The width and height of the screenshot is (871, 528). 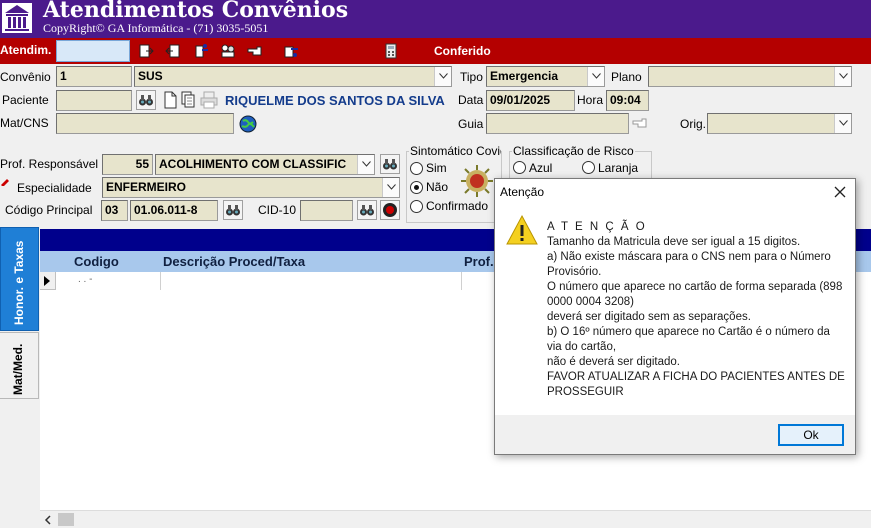 What do you see at coordinates (588, 167) in the screenshot?
I see `radio-laranja` at bounding box center [588, 167].